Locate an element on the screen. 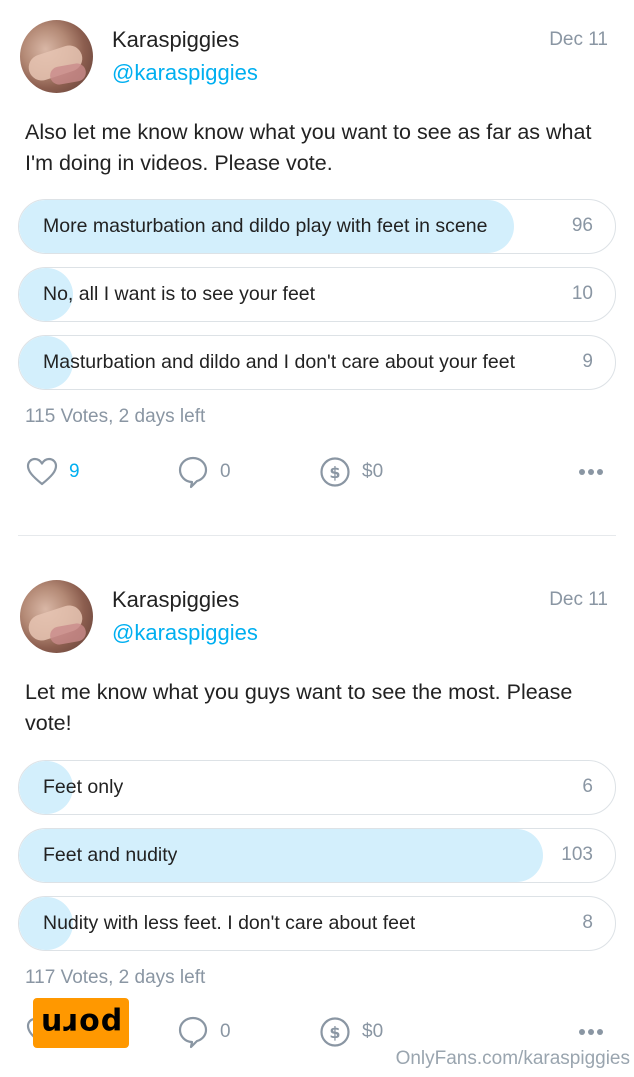 This screenshot has width=634, height=1077. poll-votes: 117 Votes is located at coordinates (67, 977).